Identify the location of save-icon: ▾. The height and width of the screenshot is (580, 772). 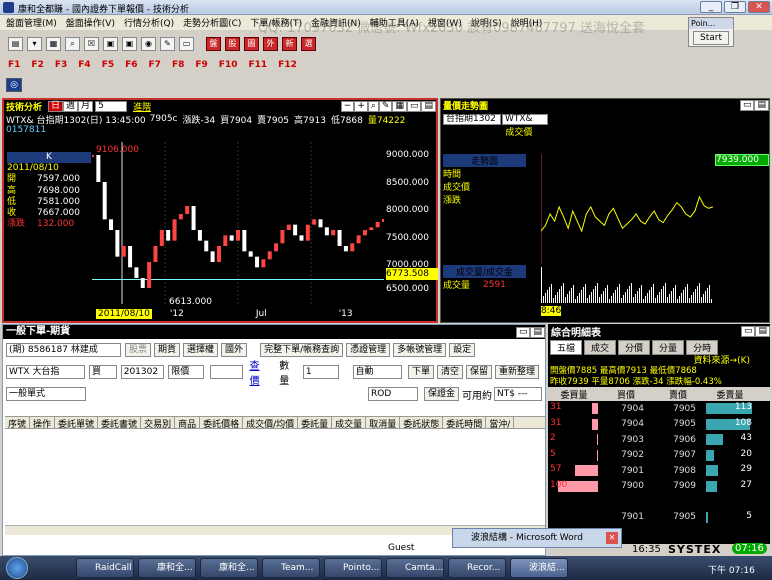
(34, 44).